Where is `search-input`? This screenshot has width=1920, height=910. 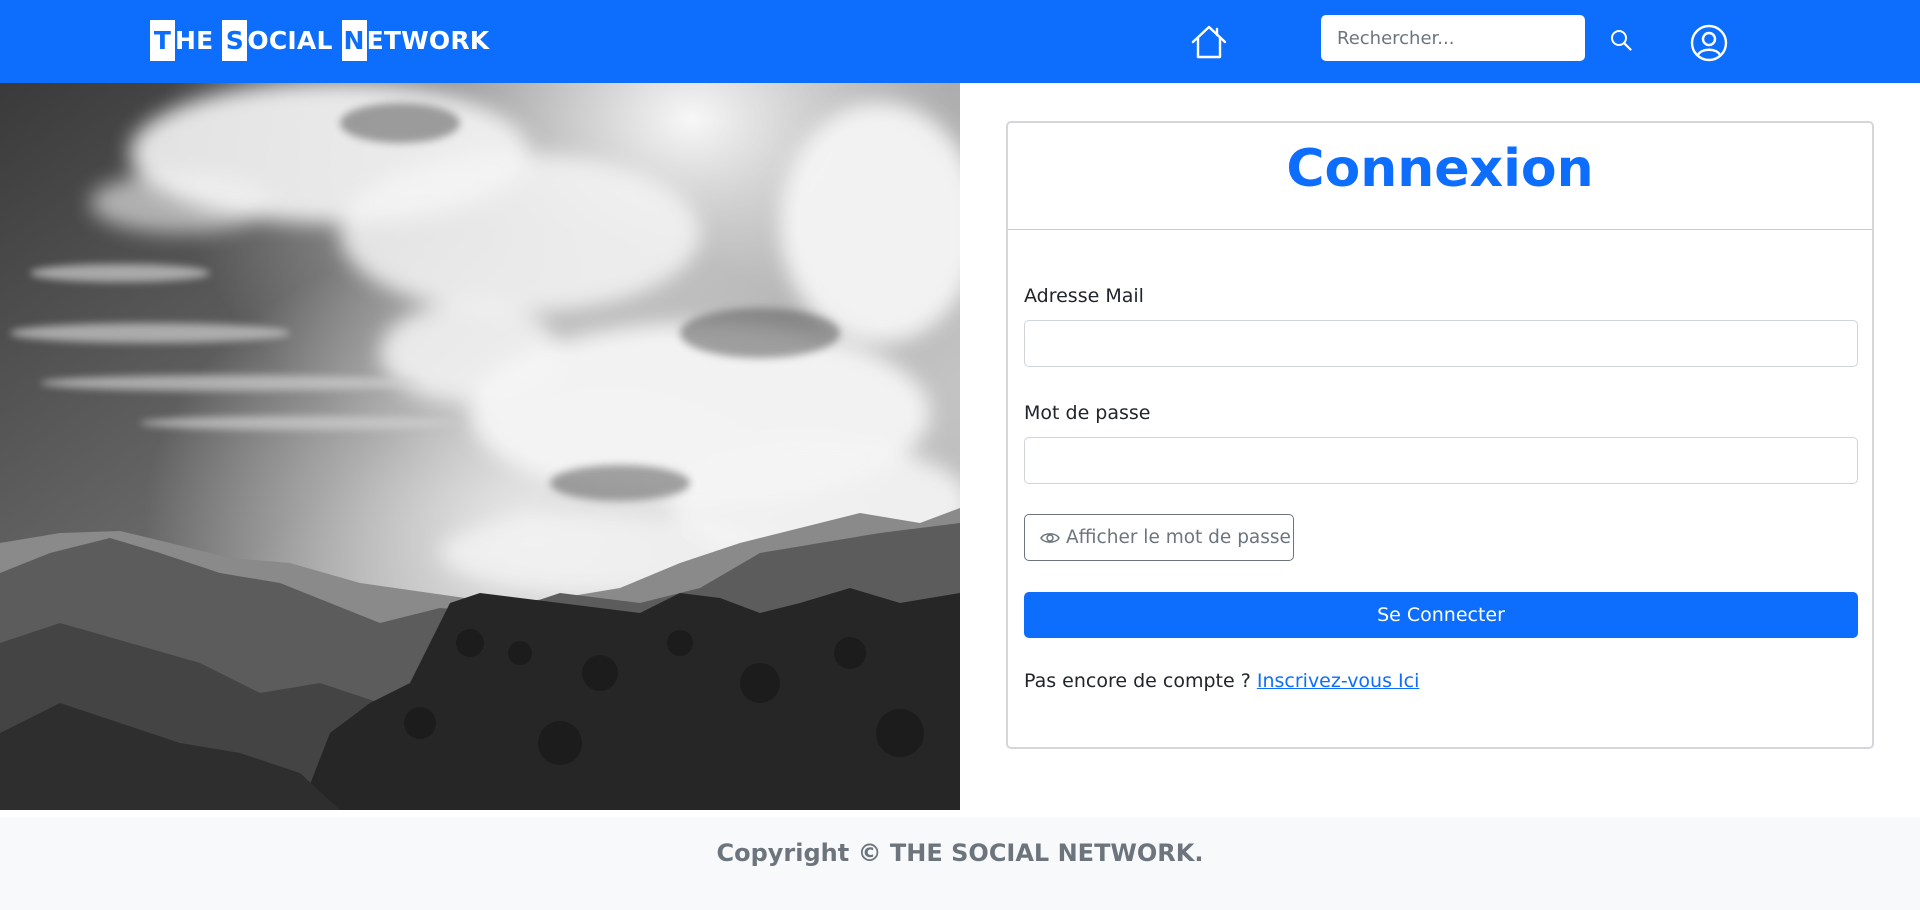
search-input is located at coordinates (1453, 38).